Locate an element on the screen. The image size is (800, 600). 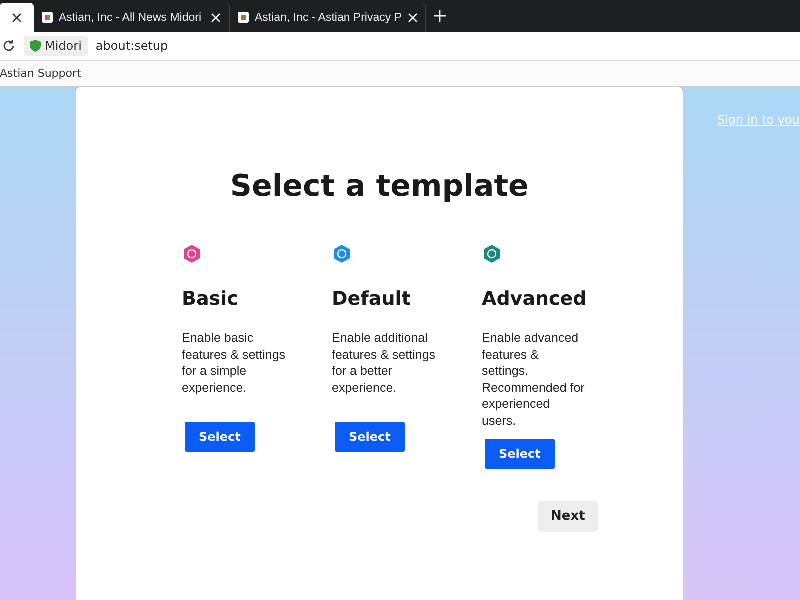
address-field: about:setup is located at coordinates (132, 46).